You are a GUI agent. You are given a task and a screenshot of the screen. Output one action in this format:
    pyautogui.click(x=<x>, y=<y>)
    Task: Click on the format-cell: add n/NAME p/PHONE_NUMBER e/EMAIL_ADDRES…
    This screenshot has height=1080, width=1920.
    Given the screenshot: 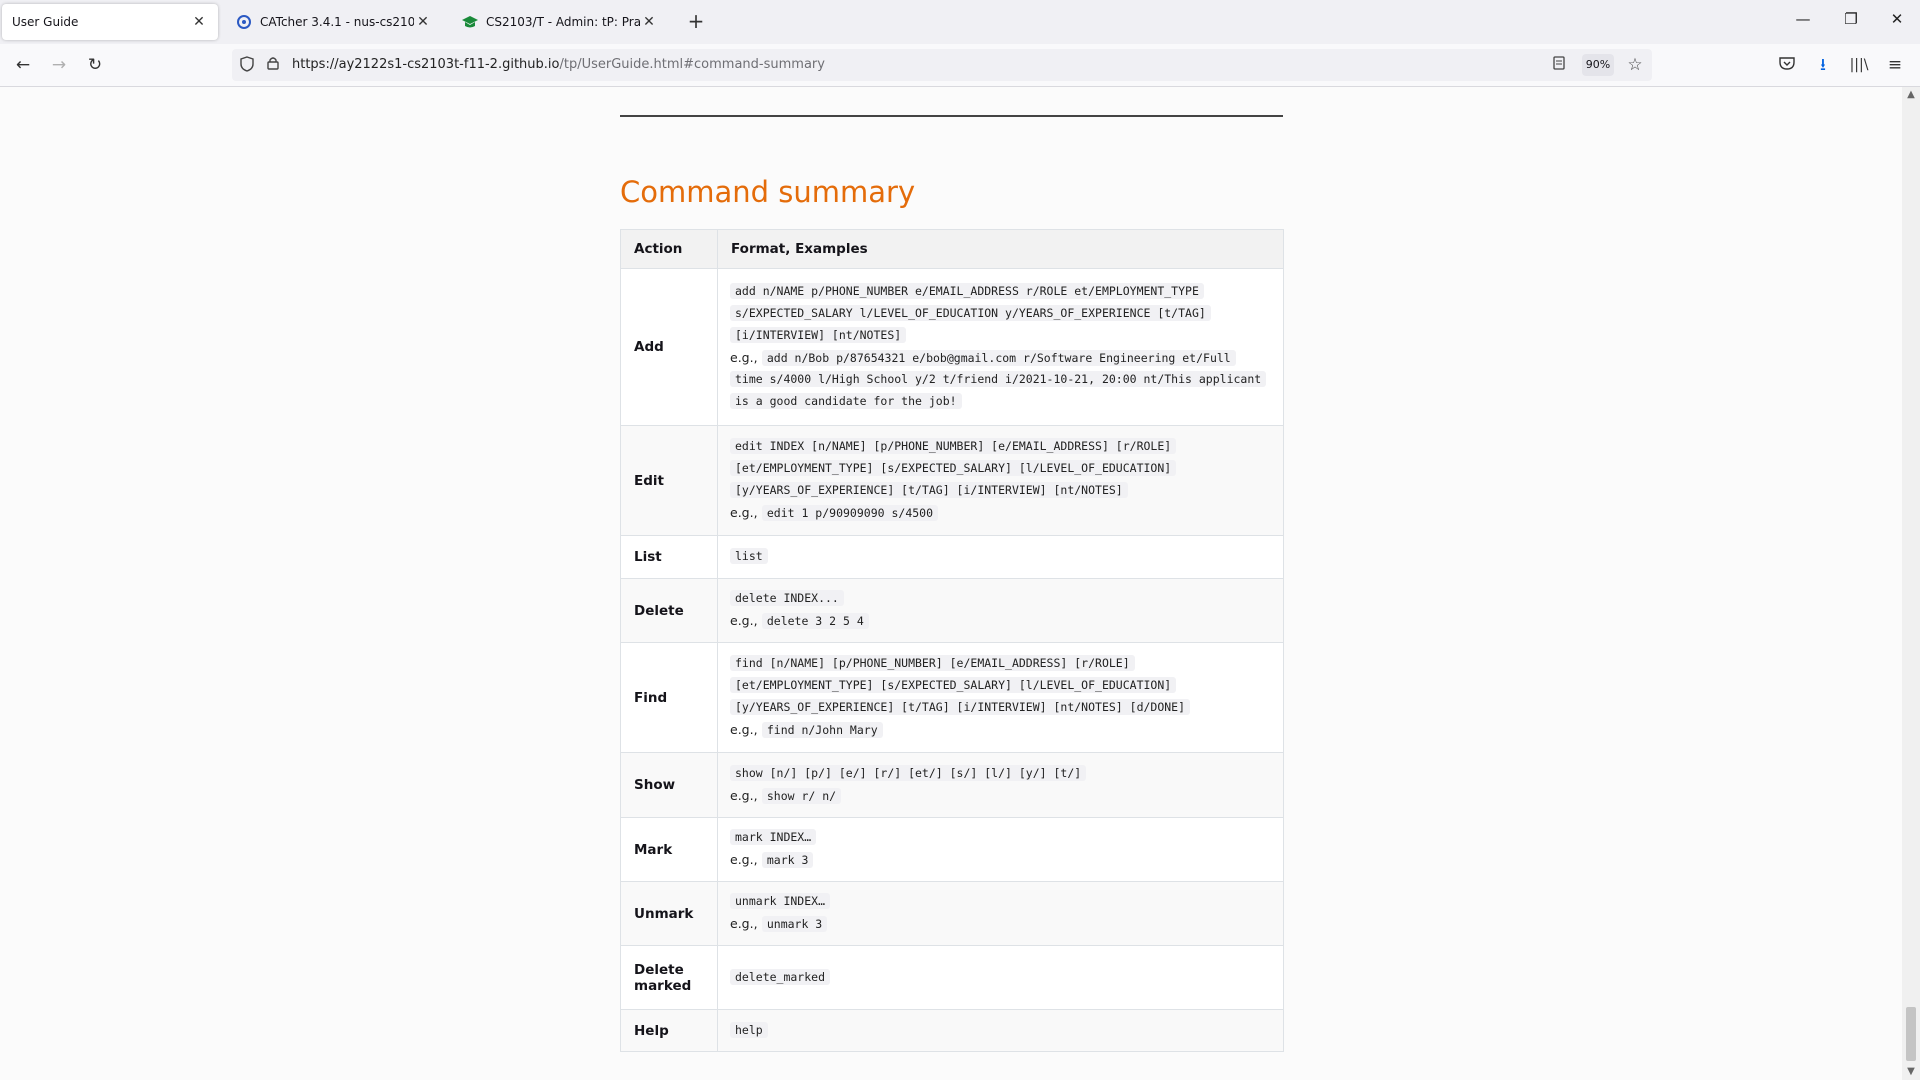 What is the action you would take?
    pyautogui.click(x=1000, y=347)
    